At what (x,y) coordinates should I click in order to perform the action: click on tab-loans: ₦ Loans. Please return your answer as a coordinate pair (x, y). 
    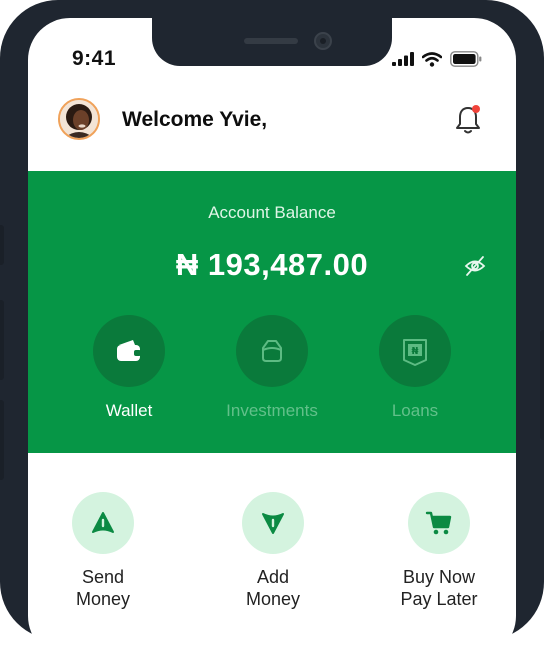
    Looking at the image, I should click on (415, 370).